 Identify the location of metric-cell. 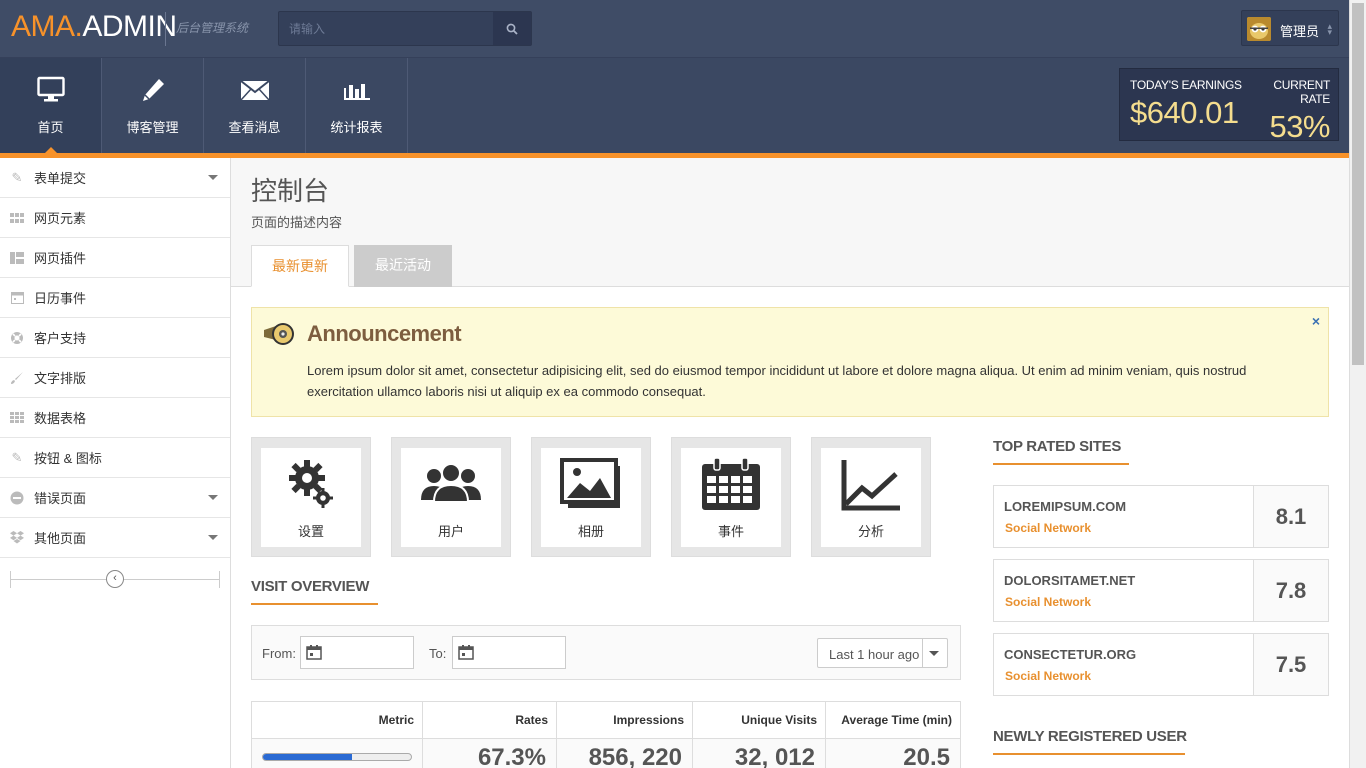
(337, 753).